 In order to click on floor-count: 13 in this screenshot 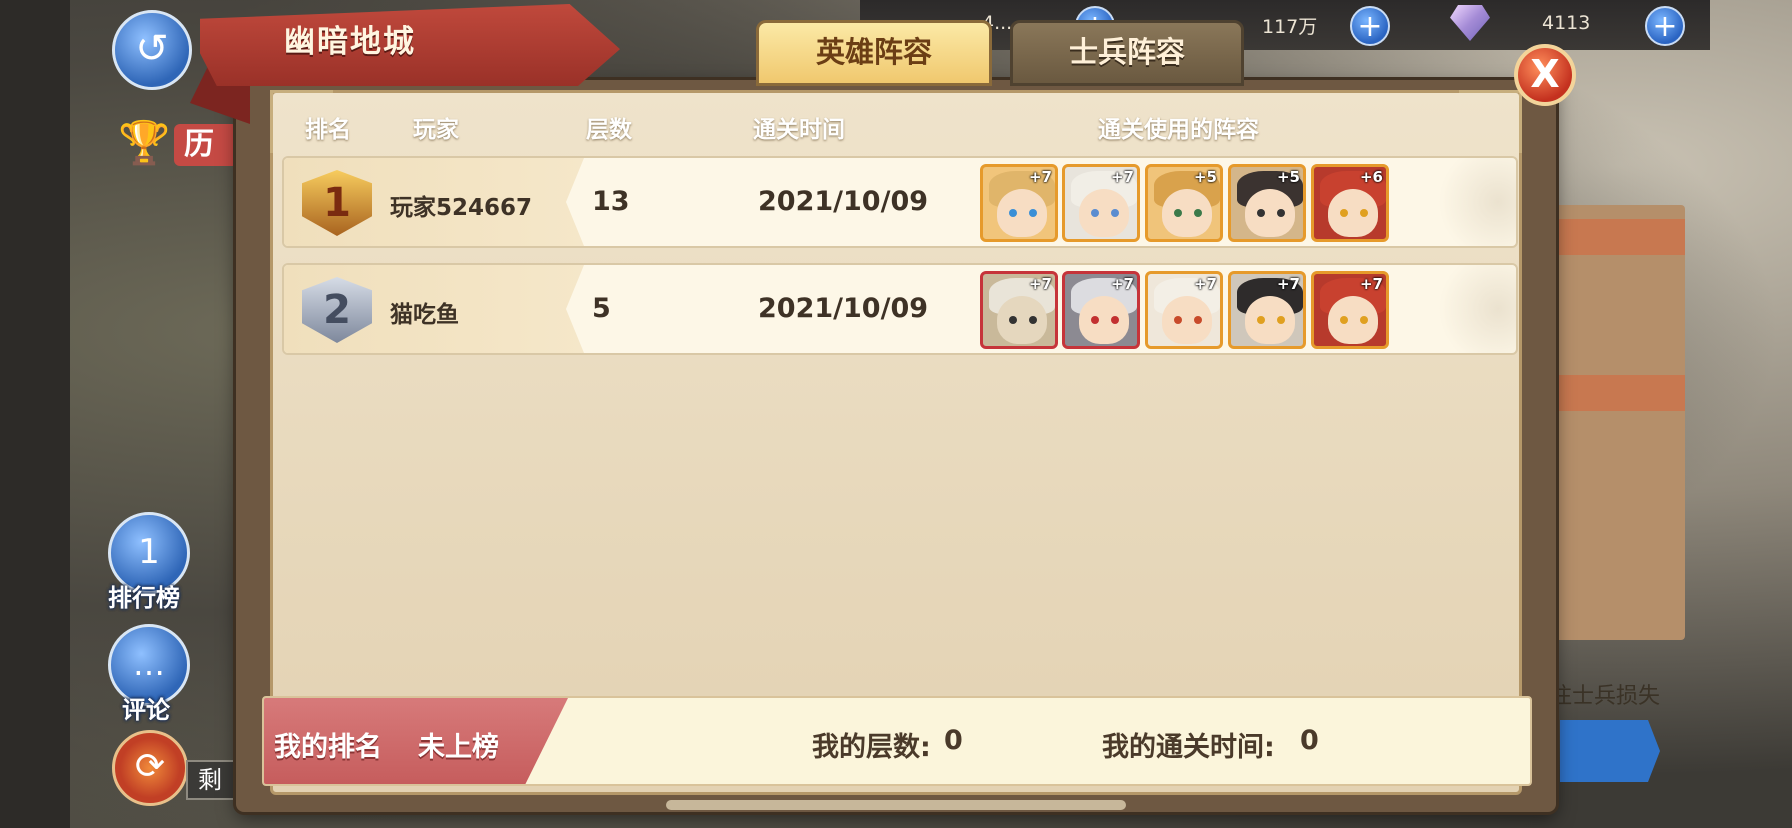, I will do `click(611, 201)`.